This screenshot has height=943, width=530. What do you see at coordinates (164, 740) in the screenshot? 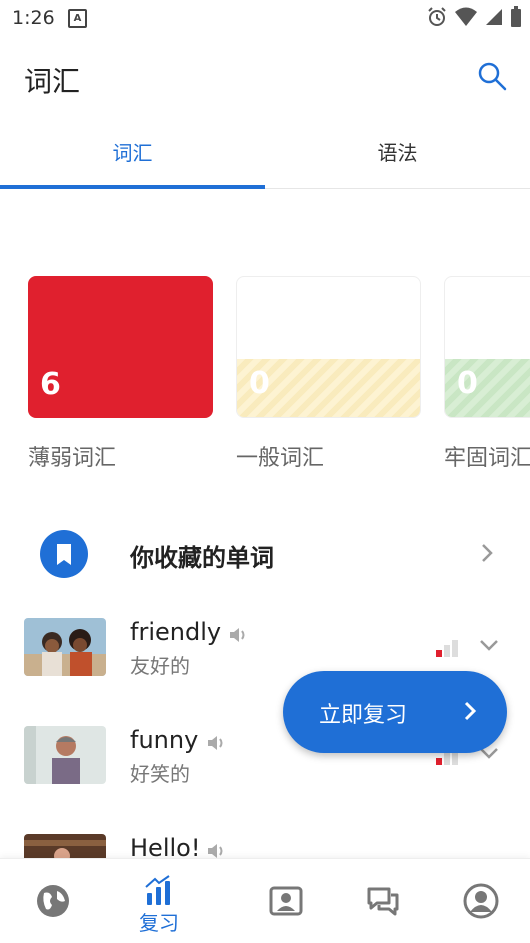
I see `word-english: funny` at bounding box center [164, 740].